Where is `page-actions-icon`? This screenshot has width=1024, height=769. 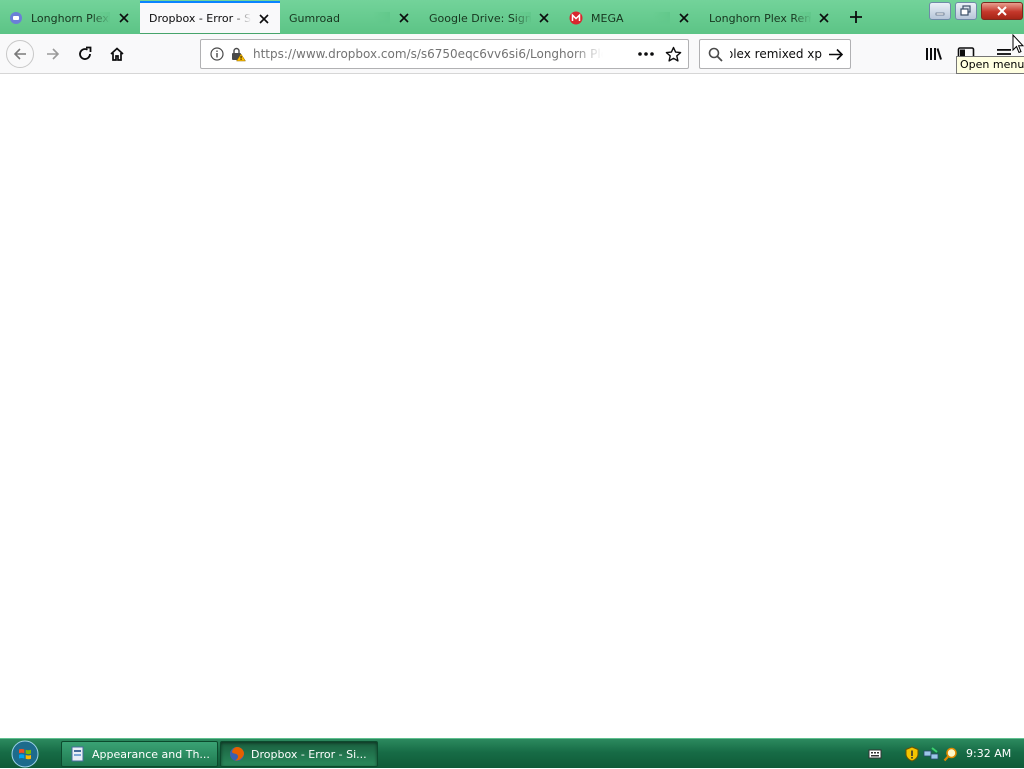 page-actions-icon is located at coordinates (646, 55).